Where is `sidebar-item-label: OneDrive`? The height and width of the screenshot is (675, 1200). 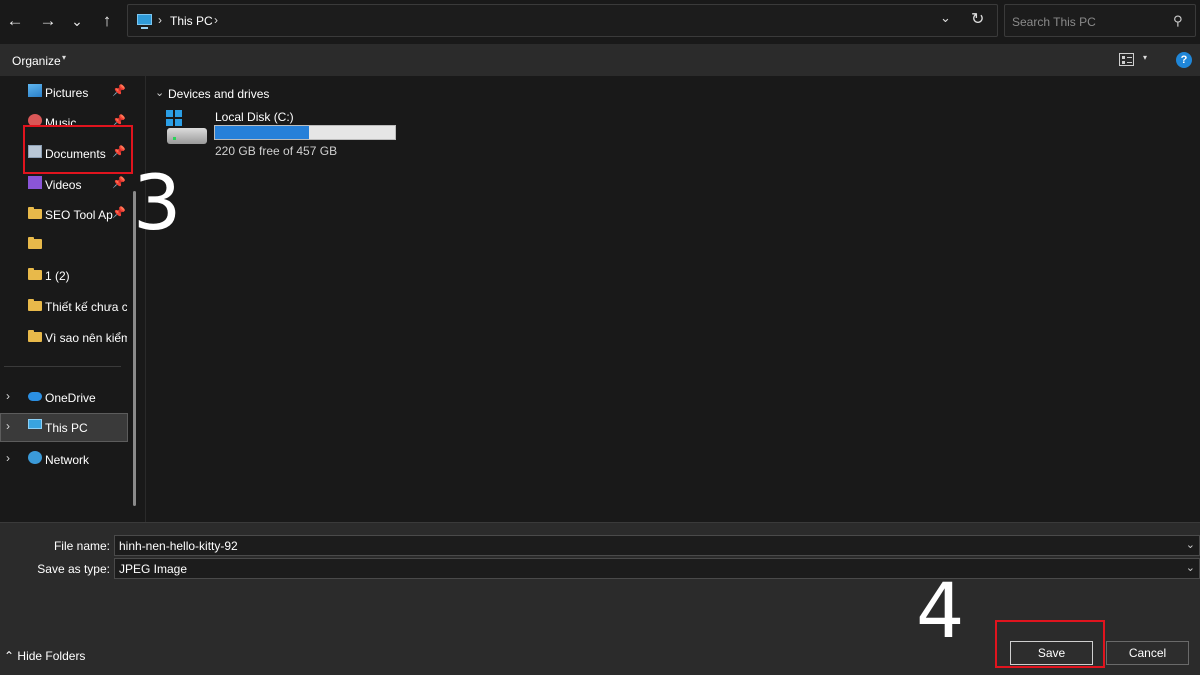 sidebar-item-label: OneDrive is located at coordinates (70, 398).